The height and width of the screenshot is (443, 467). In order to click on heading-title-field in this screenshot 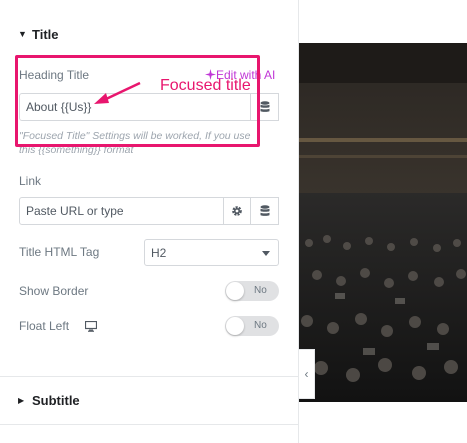, I will do `click(149, 107)`.